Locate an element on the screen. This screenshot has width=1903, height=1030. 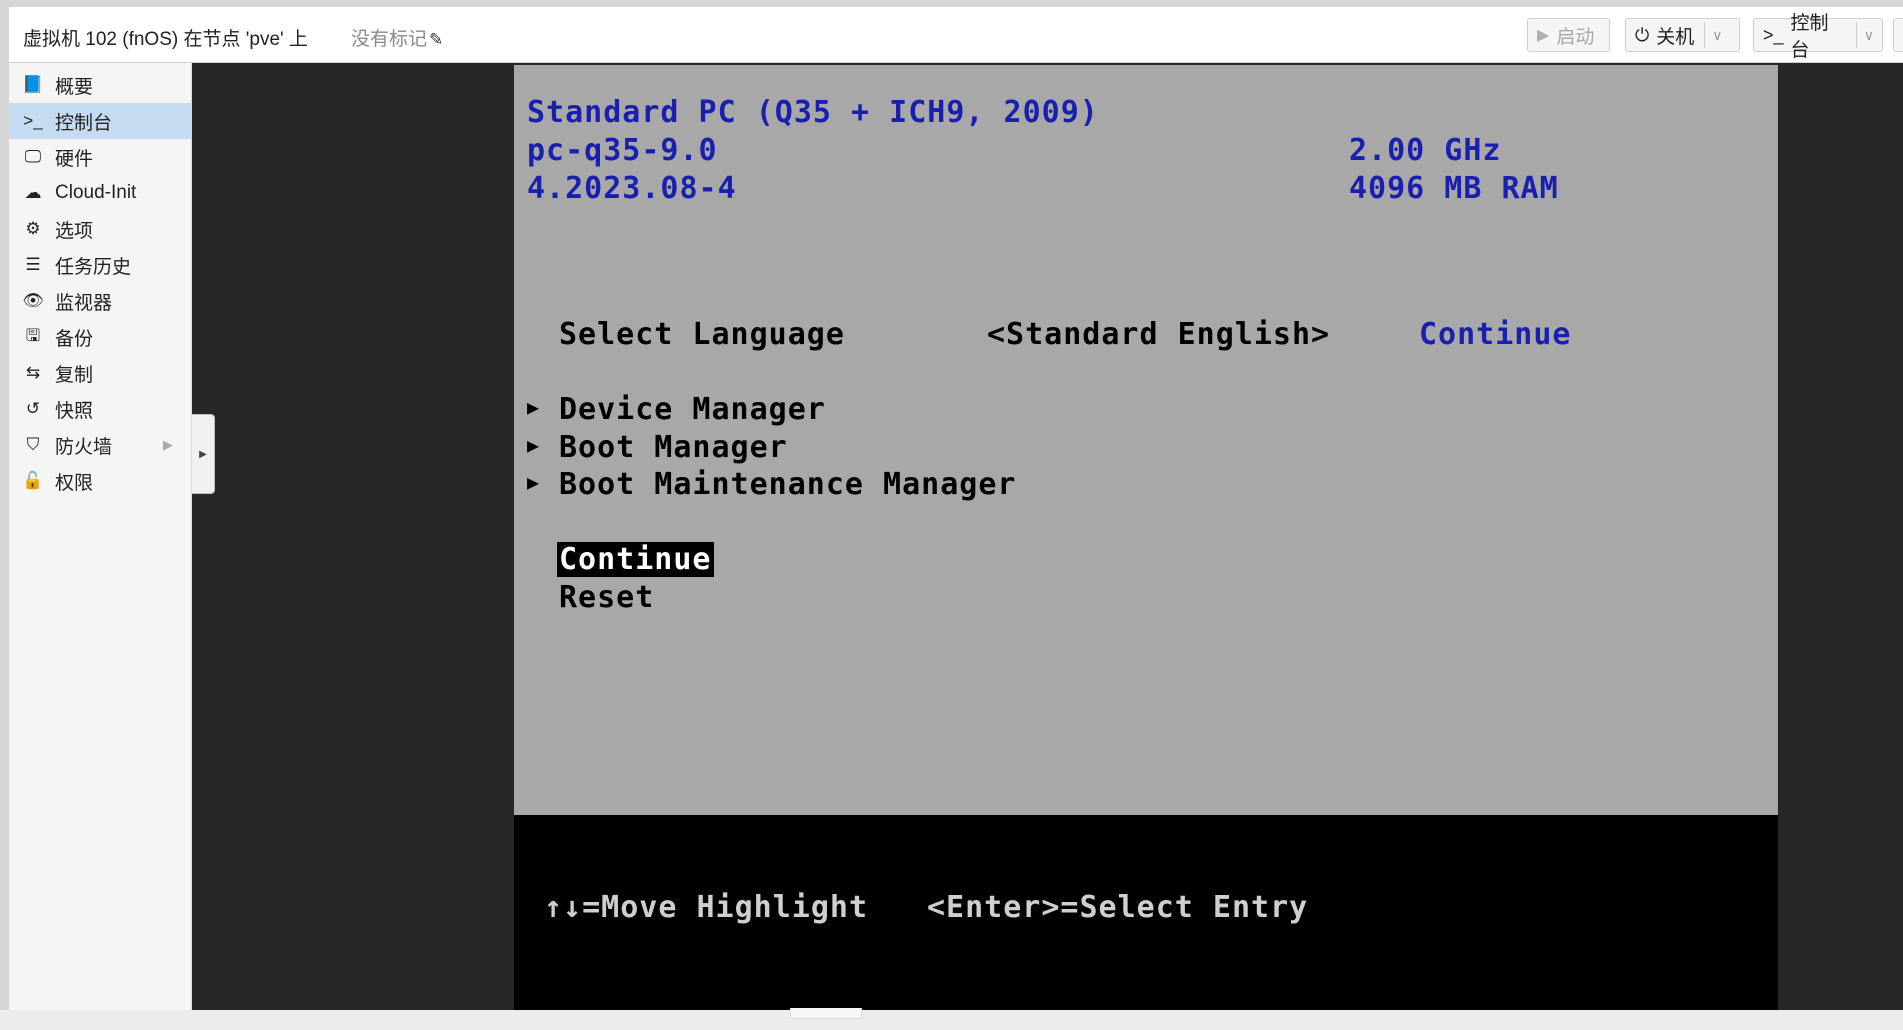
floppy-icon: 🖫 is located at coordinates (33, 335).